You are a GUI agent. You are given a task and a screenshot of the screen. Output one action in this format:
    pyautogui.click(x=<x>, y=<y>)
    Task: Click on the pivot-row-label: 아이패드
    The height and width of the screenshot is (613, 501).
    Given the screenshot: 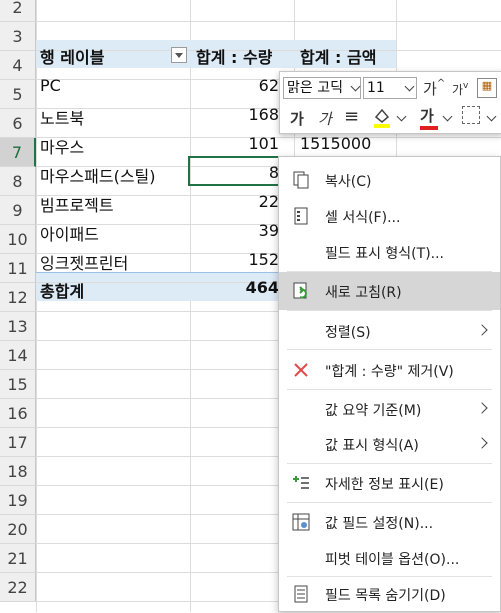 What is the action you would take?
    pyautogui.click(x=69, y=233)
    